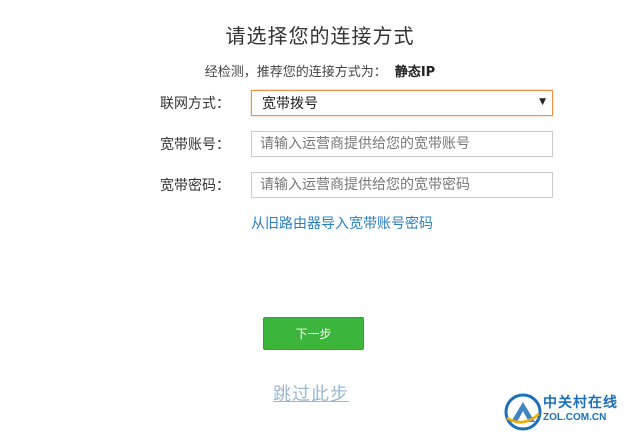 The height and width of the screenshot is (441, 640). I want to click on connection-type-selected-value: 宽带拨号, so click(290, 104).